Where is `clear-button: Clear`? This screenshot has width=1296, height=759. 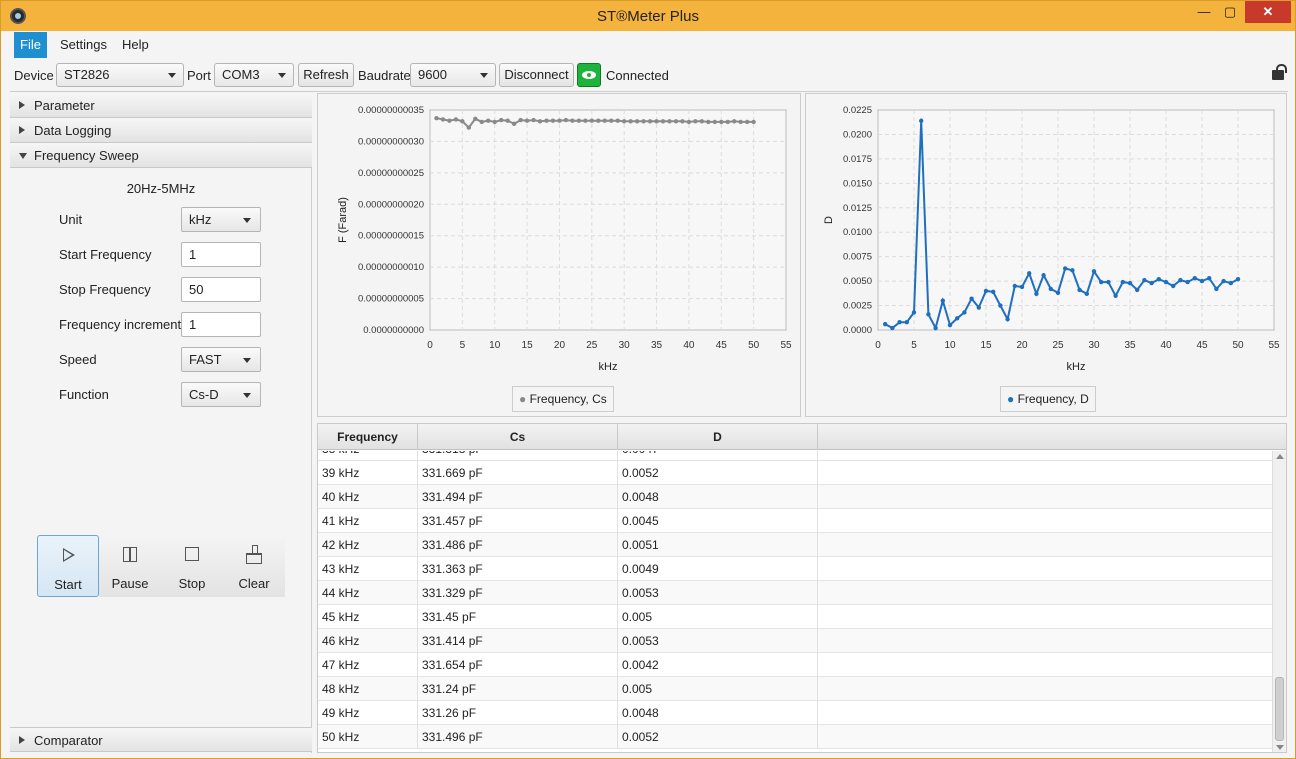 clear-button: Clear is located at coordinates (254, 566).